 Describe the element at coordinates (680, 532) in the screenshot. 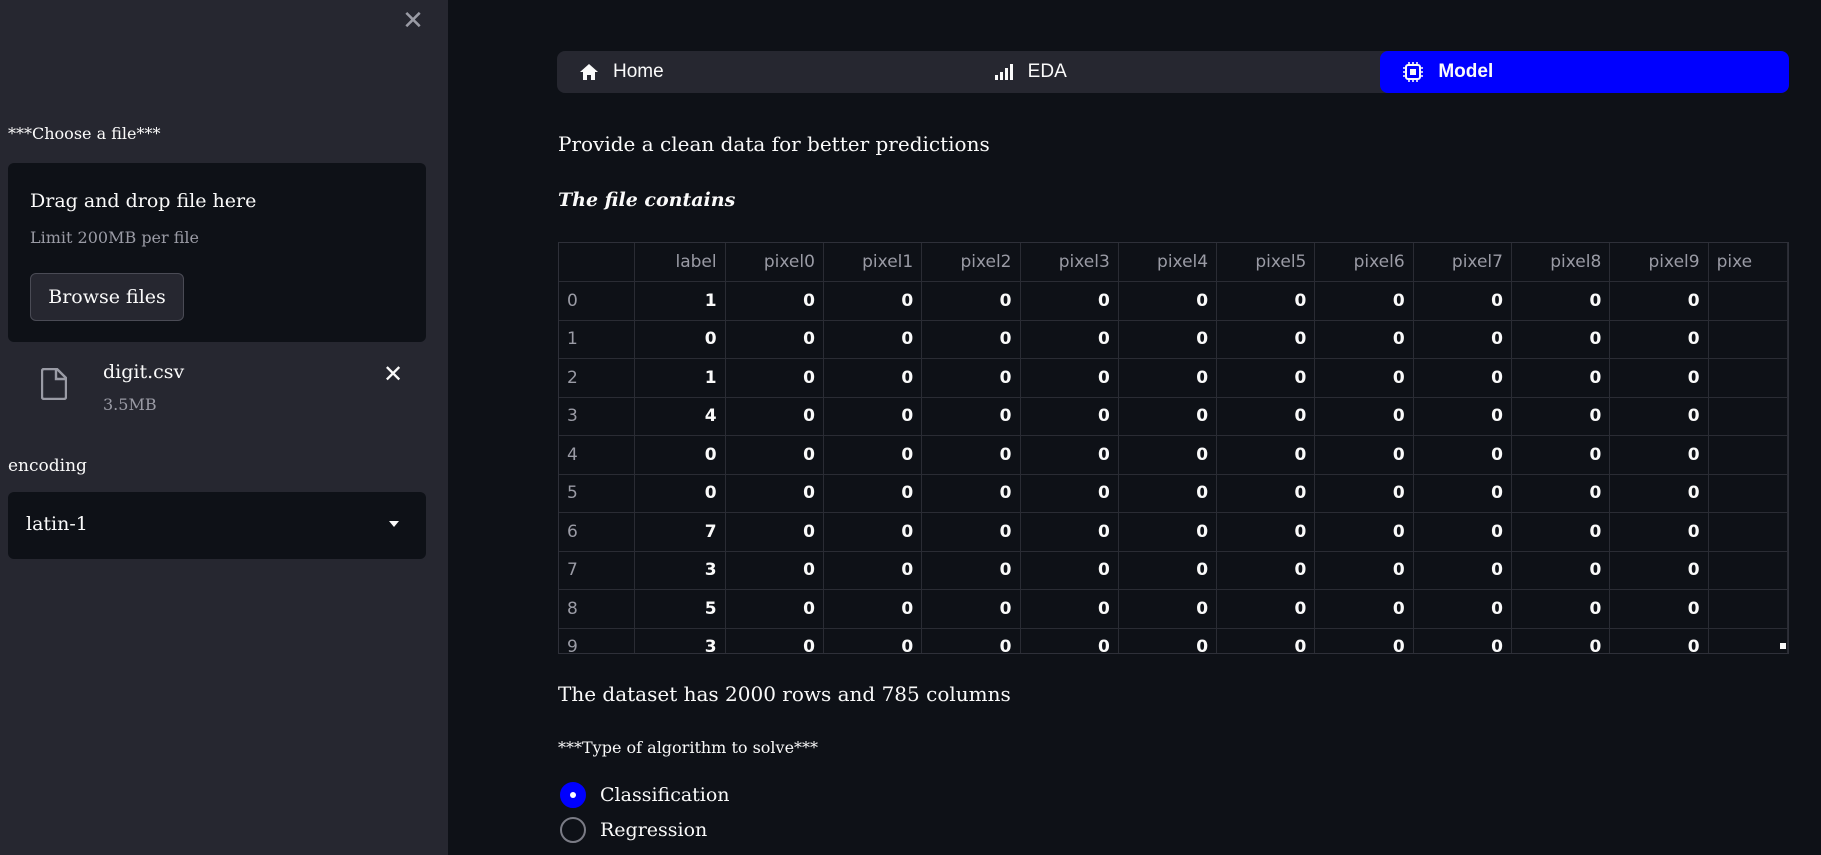

I see `table-cell: 7` at that location.